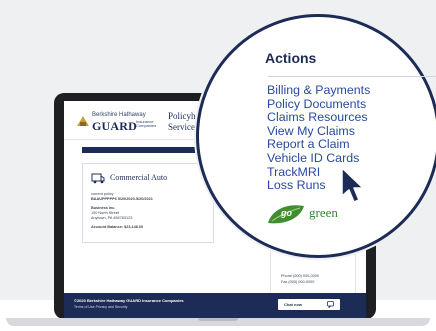 Image resolution: width=436 pixels, height=331 pixels. I want to click on action-vehicle-id-cards: Vehicle ID Cards, so click(318, 158).